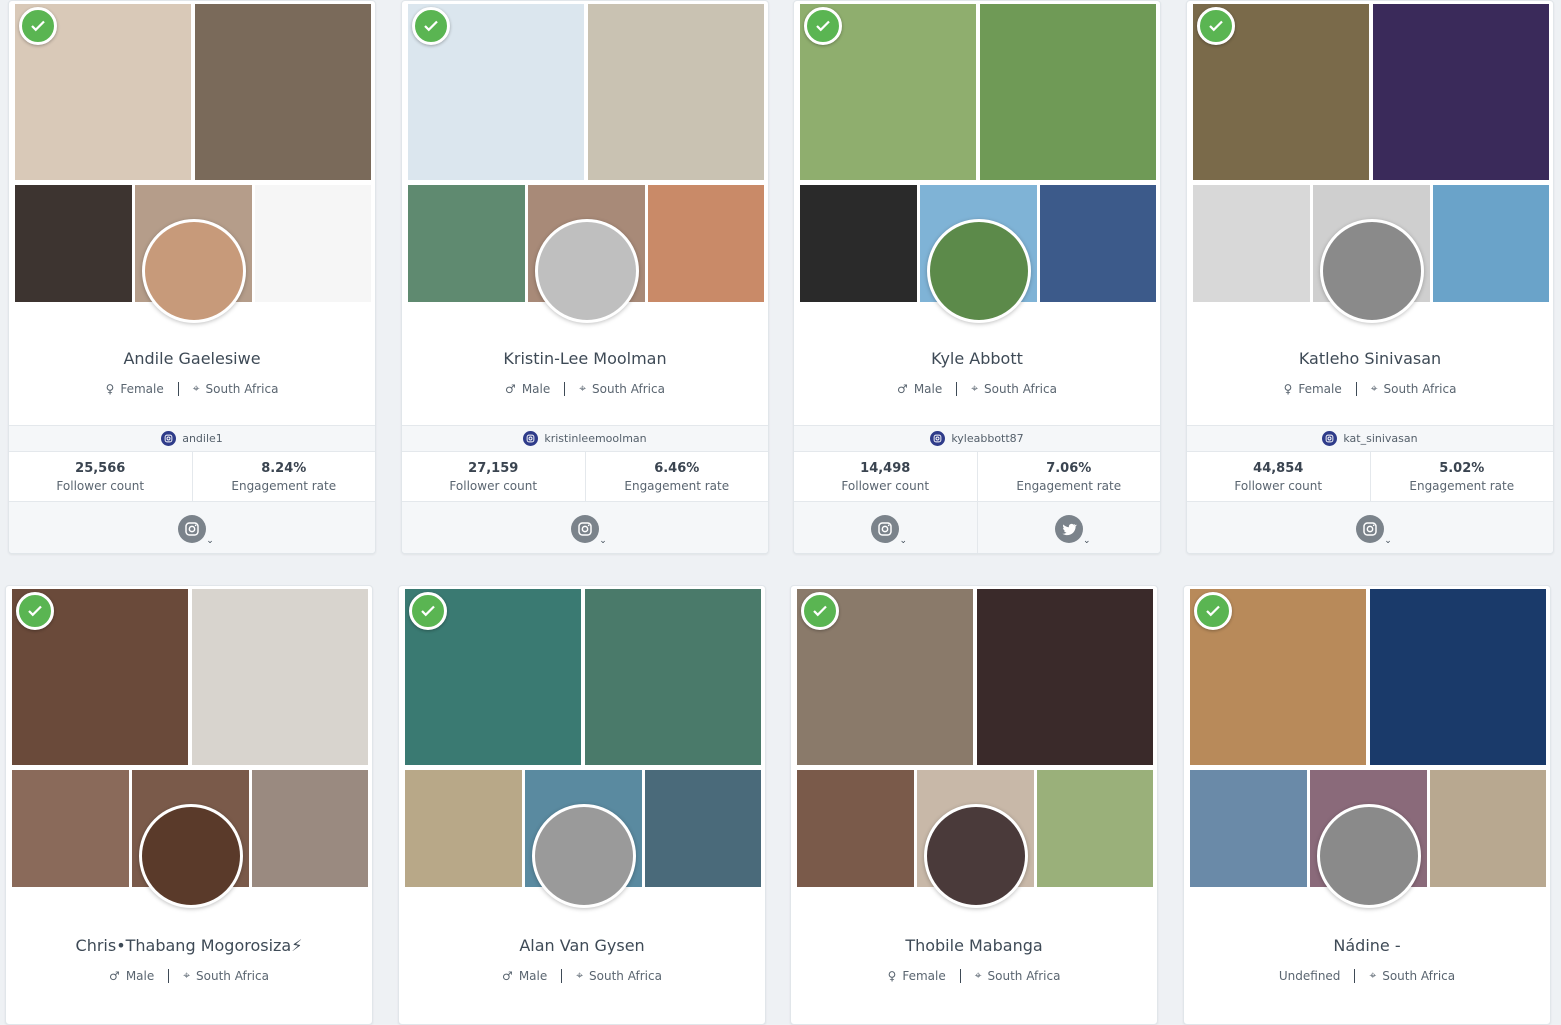 The image size is (1561, 1025). Describe the element at coordinates (987, 438) in the screenshot. I see `handle-text: kyleabbott87` at that location.